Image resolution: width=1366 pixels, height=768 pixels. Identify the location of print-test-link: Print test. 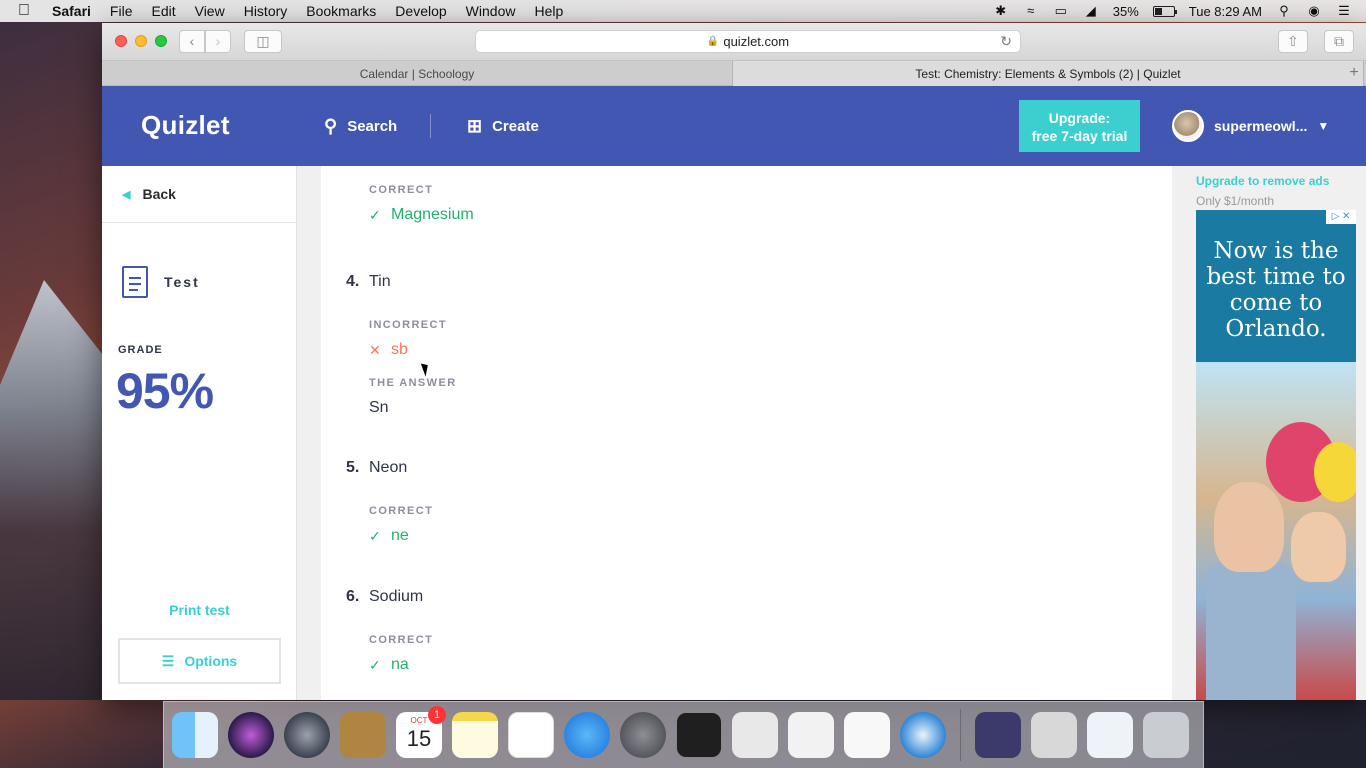
(199, 610).